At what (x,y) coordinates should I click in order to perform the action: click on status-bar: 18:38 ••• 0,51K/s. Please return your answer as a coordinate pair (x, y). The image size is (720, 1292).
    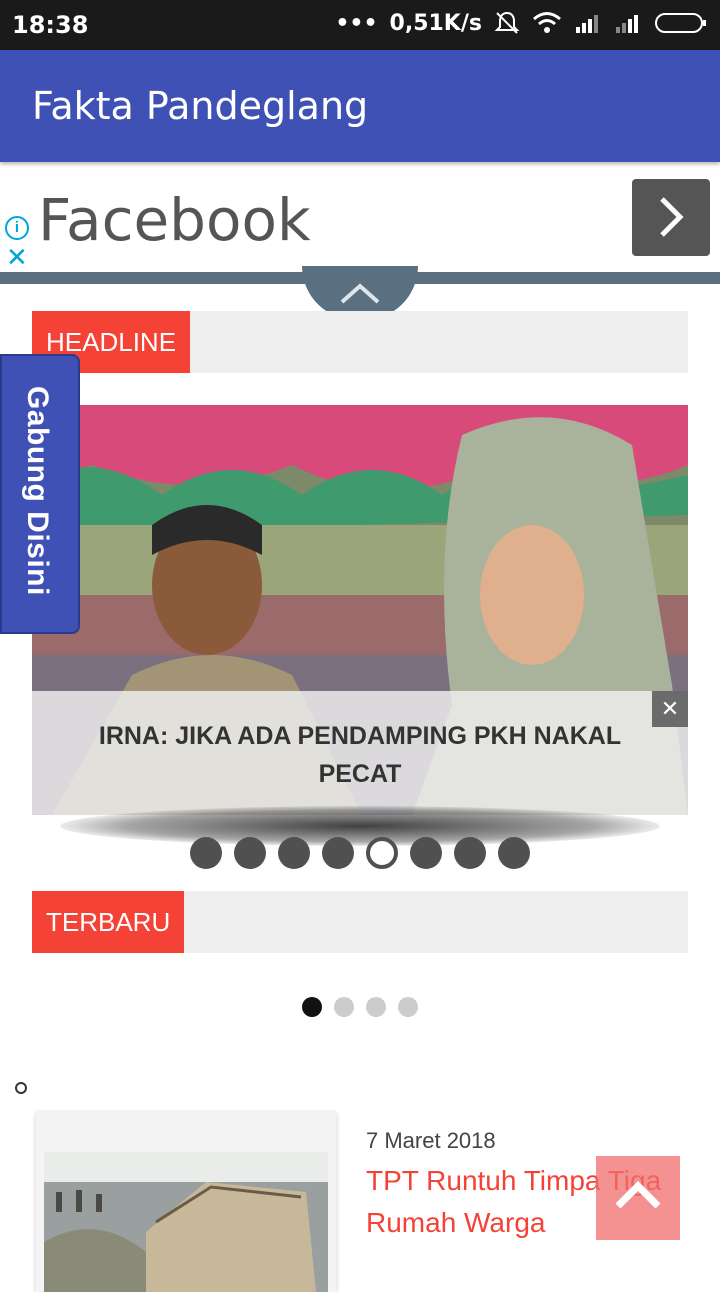
    Looking at the image, I should click on (360, 25).